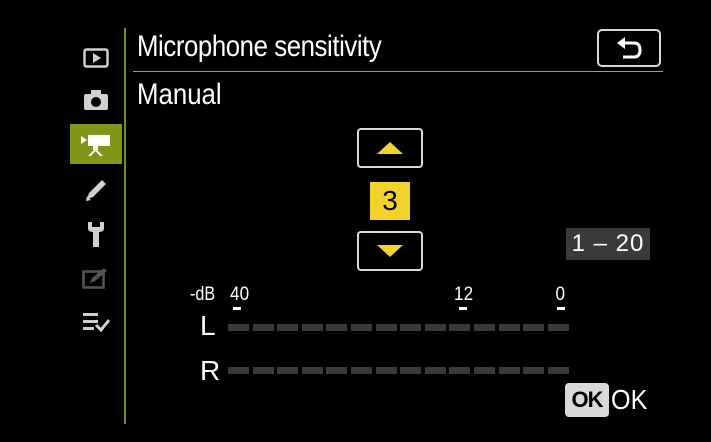 Image resolution: width=711 pixels, height=442 pixels. What do you see at coordinates (259, 46) in the screenshot?
I see `page-title: Microphone sensitivity` at bounding box center [259, 46].